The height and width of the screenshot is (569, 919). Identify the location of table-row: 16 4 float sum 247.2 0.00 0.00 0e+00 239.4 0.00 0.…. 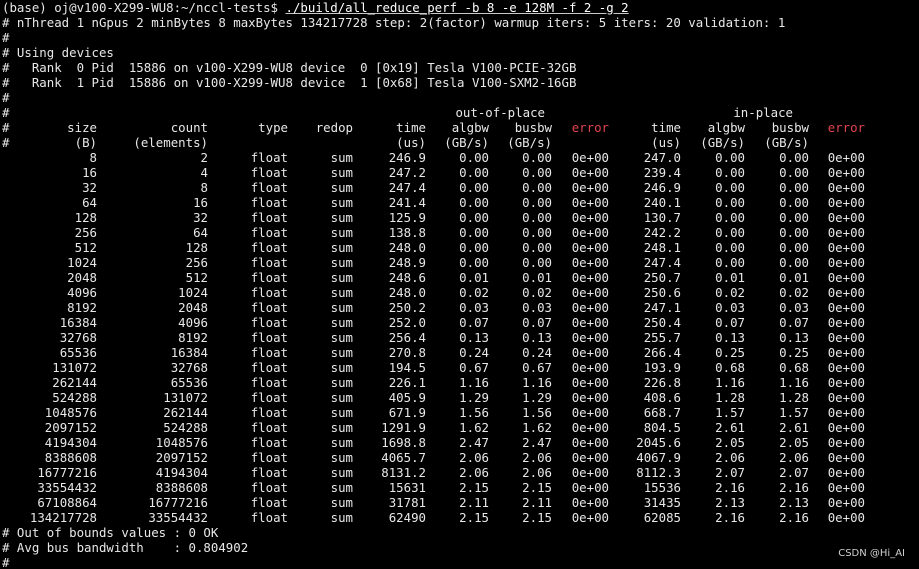
(459, 172).